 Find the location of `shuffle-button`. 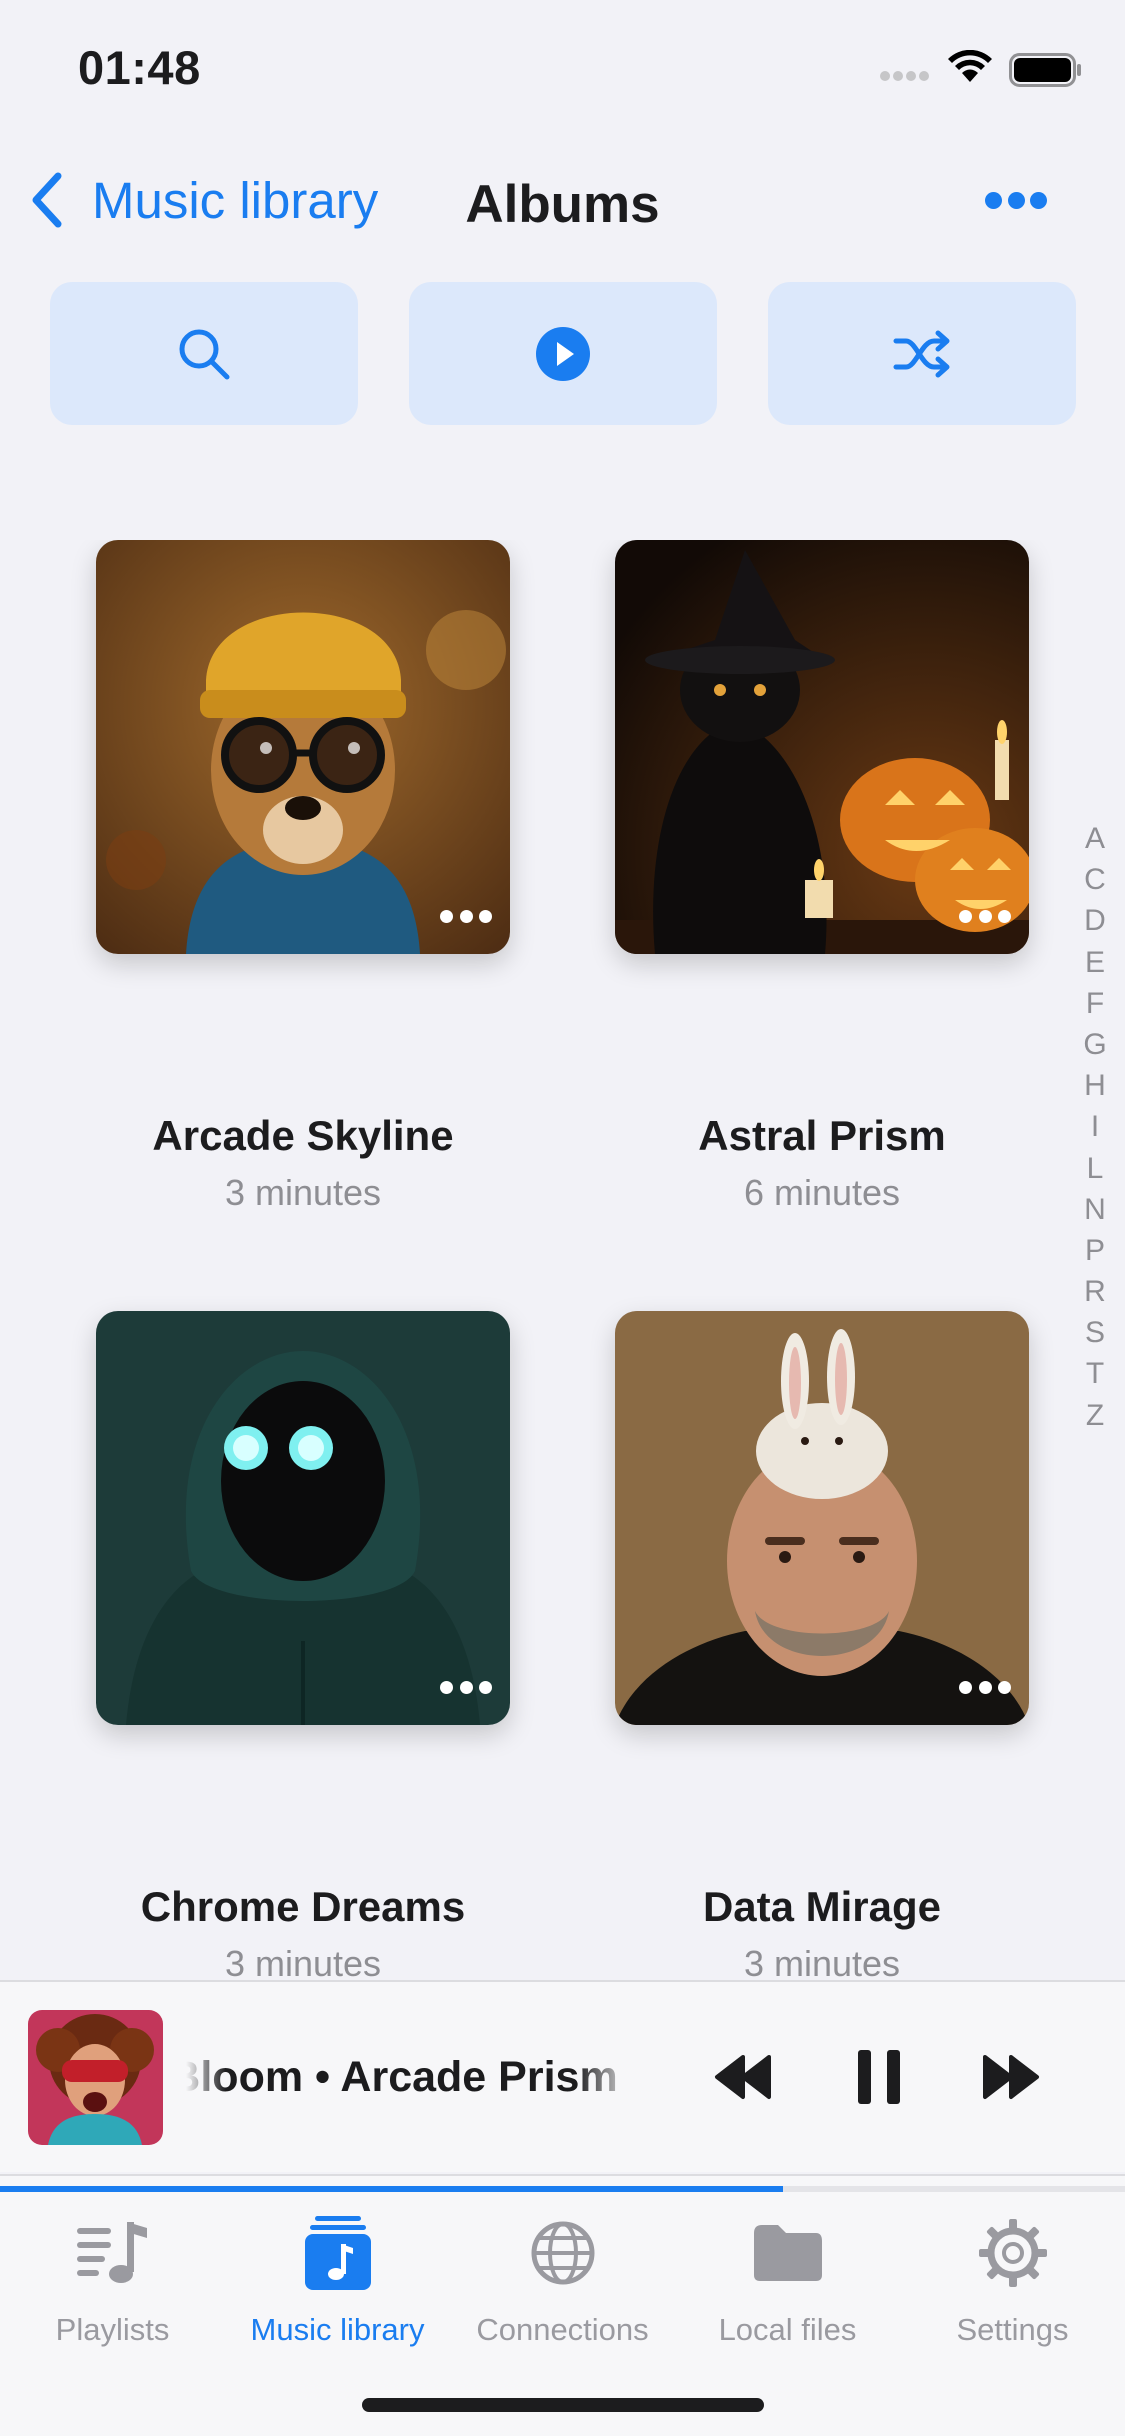

shuffle-button is located at coordinates (922, 353).